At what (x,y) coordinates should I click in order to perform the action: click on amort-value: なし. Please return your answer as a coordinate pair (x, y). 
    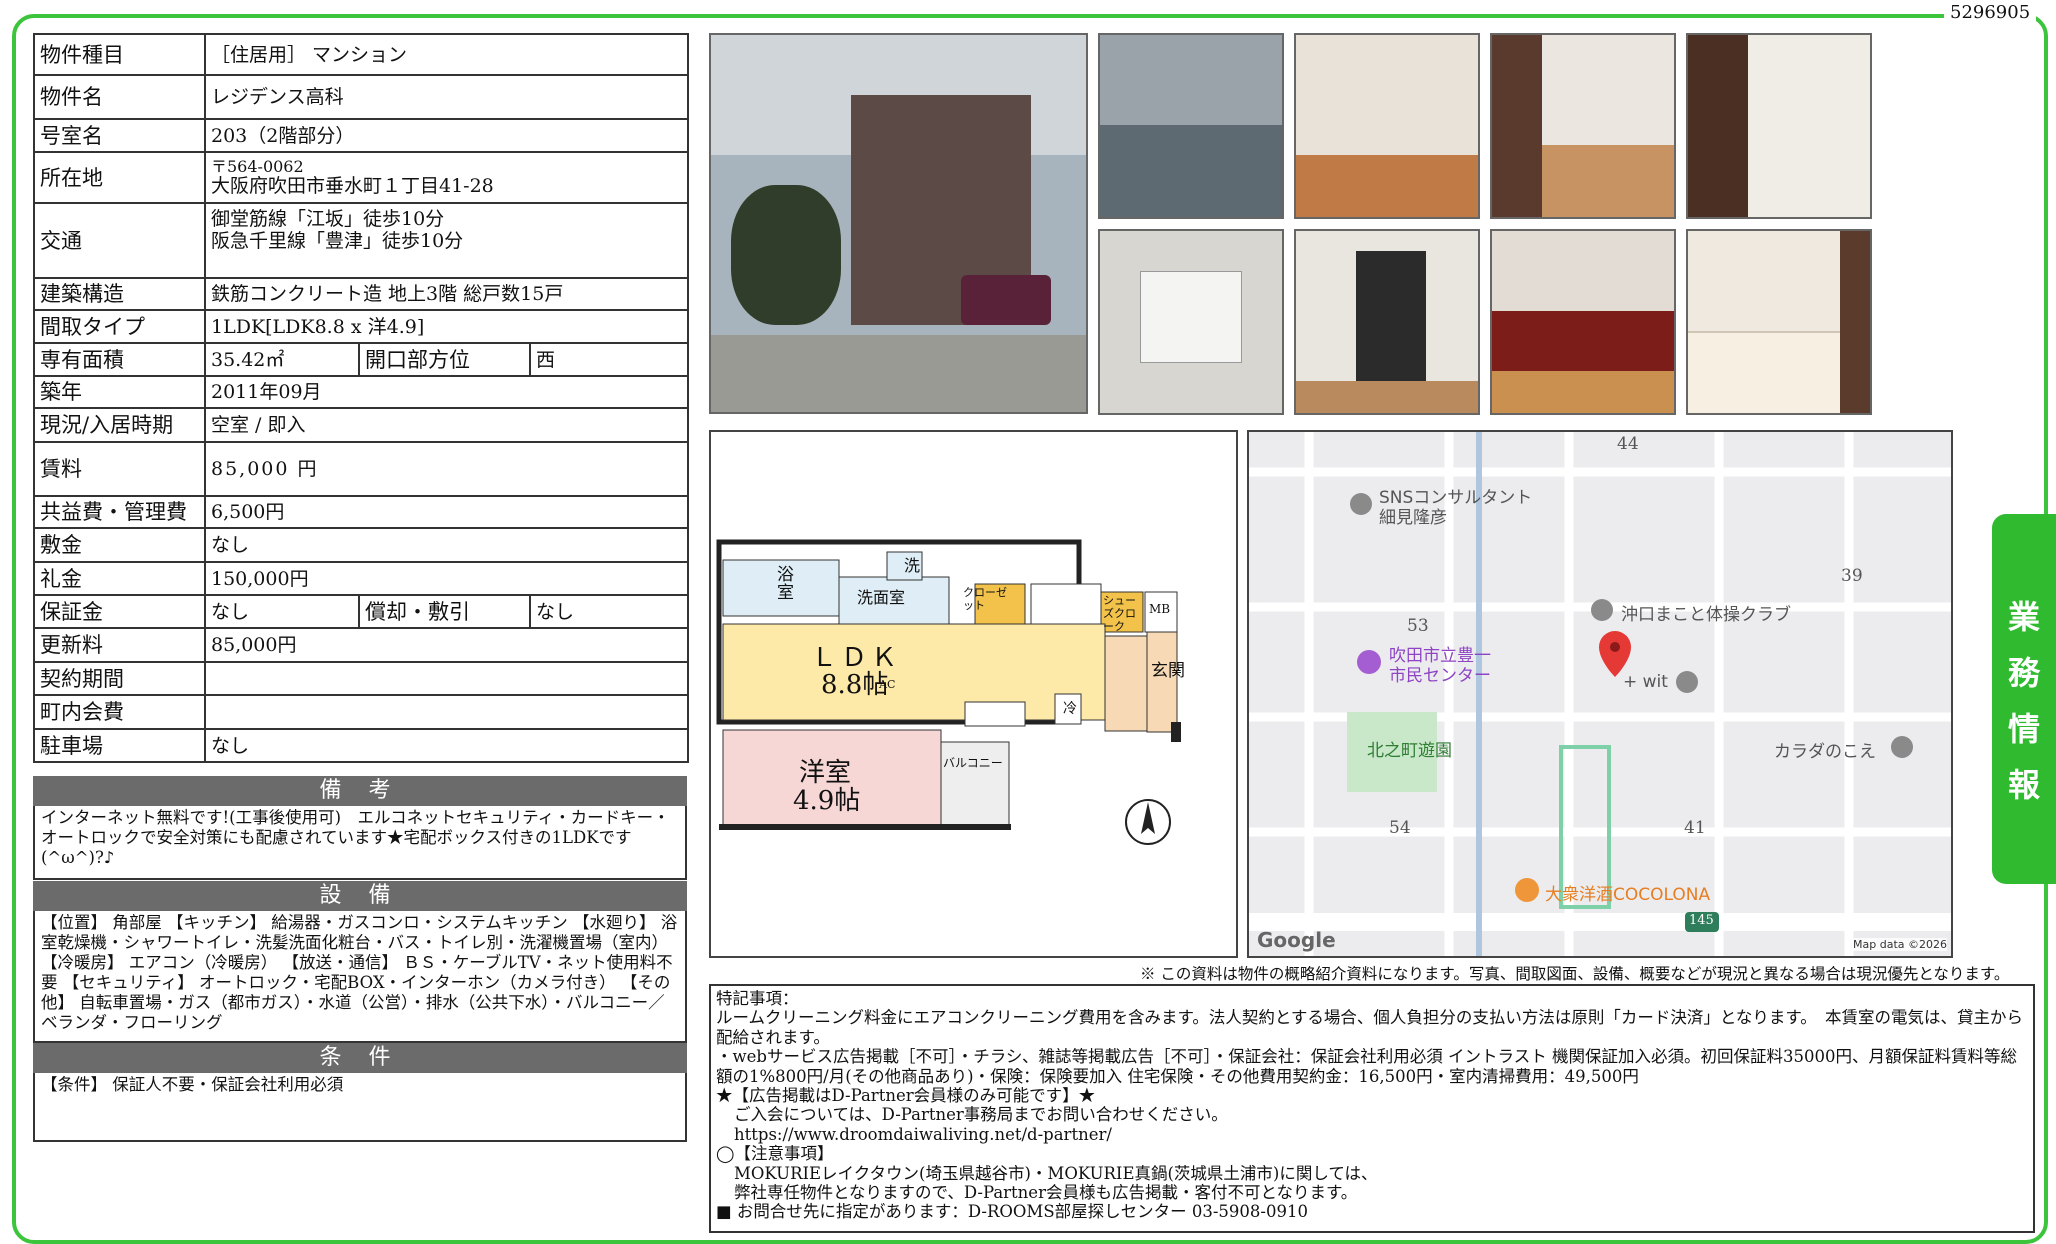
    Looking at the image, I should click on (609, 611).